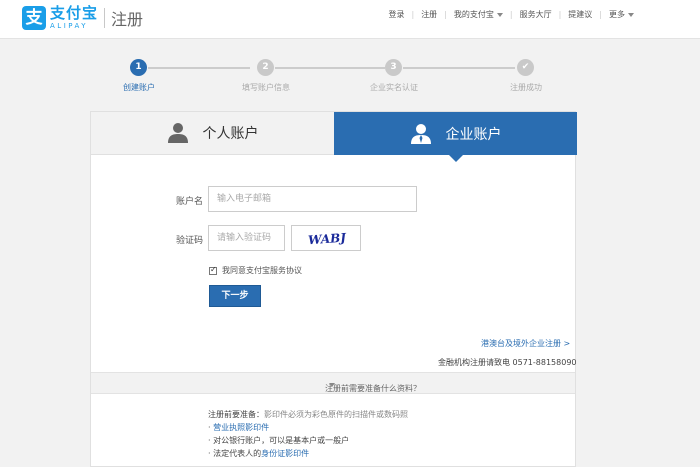 This screenshot has width=700, height=467. Describe the element at coordinates (393, 67) in the screenshot. I see `step-3-number: 3` at that location.